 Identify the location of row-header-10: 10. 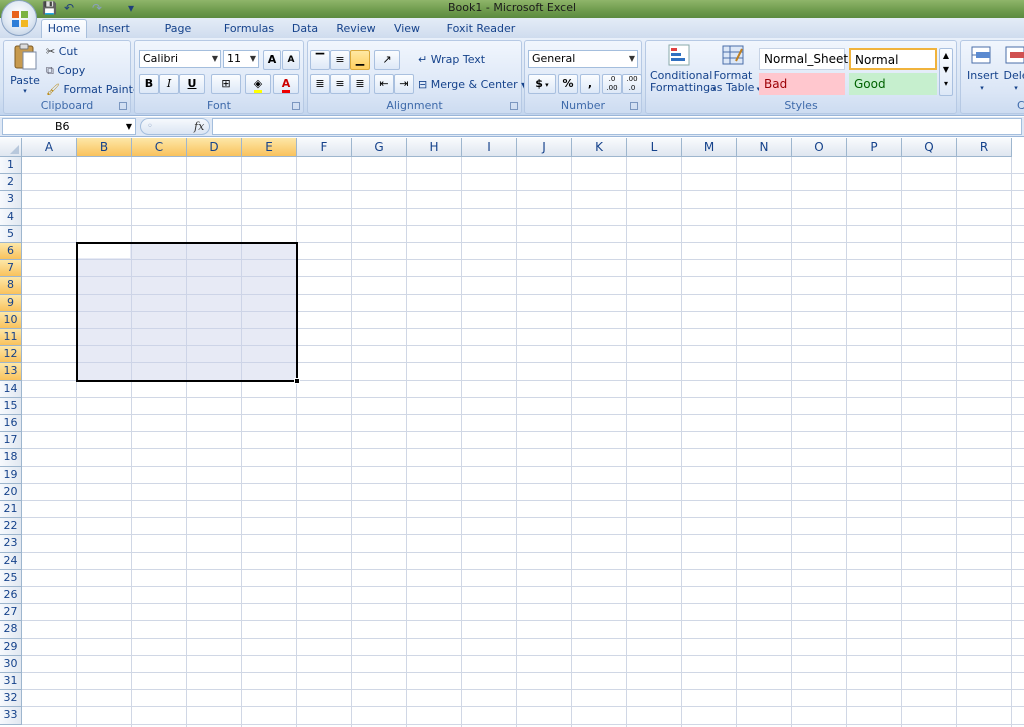
(11, 320).